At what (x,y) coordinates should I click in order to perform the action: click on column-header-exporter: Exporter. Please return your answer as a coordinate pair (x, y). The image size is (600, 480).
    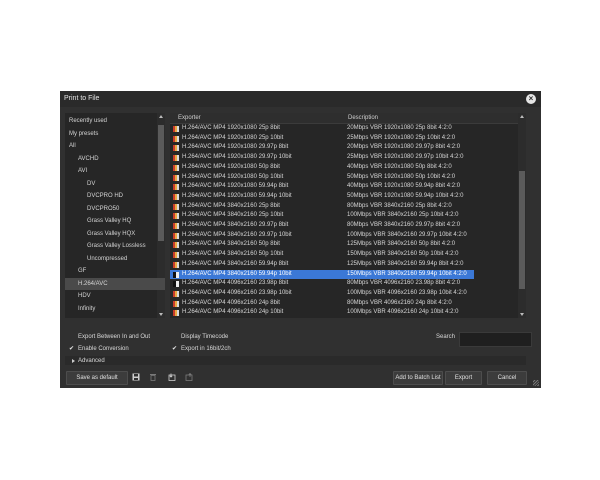
    Looking at the image, I should click on (189, 118).